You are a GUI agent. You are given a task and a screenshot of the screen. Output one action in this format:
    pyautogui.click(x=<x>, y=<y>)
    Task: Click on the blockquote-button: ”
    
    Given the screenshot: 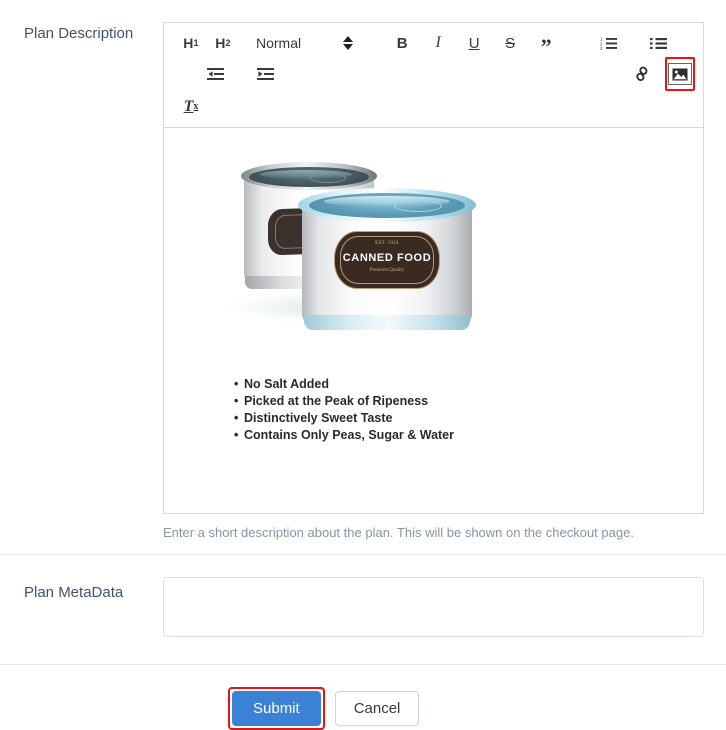 What is the action you would take?
    pyautogui.click(x=546, y=43)
    